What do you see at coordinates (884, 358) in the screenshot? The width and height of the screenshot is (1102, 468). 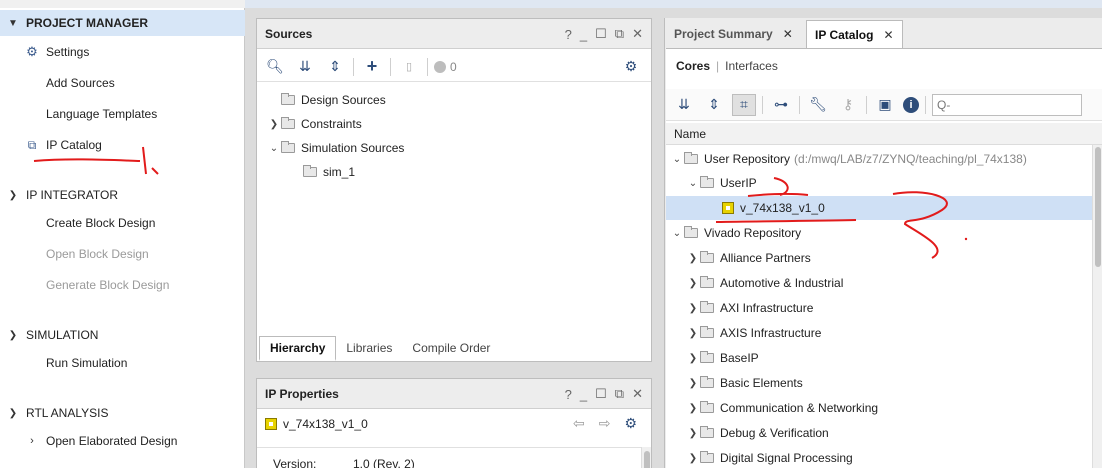 I see `tree-row-category: ❯ BaseIP` at bounding box center [884, 358].